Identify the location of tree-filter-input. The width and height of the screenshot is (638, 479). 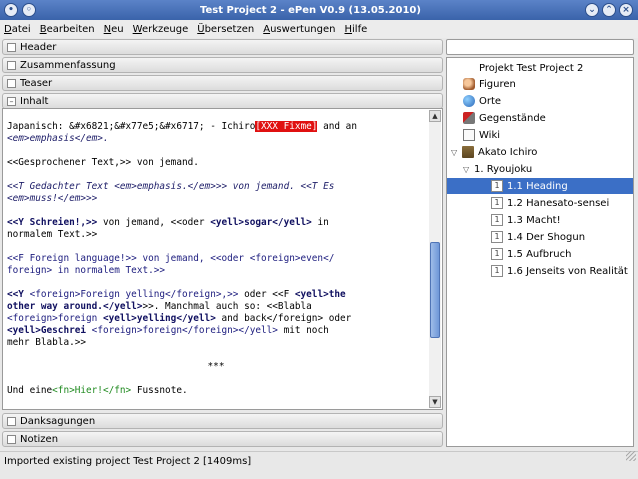
(540, 47).